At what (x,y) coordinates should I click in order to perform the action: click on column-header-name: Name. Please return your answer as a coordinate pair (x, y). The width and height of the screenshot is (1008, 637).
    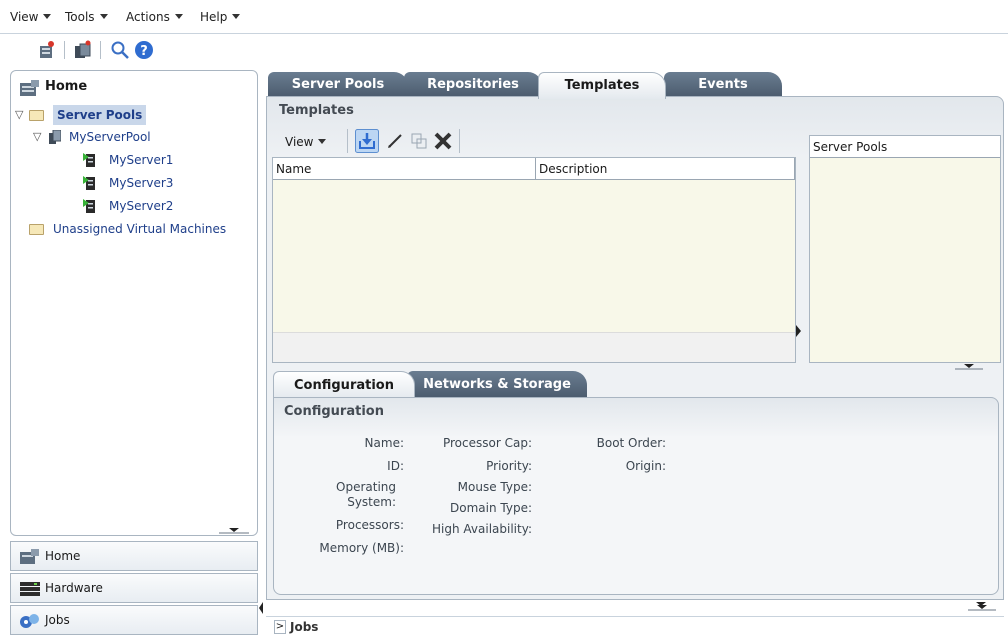
    Looking at the image, I should click on (404, 169).